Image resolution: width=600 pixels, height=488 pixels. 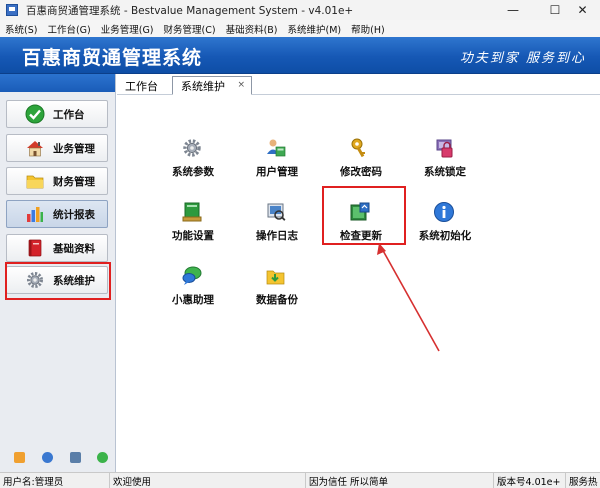 I want to click on menu-workbench: 工作台(G), so click(x=68, y=29).